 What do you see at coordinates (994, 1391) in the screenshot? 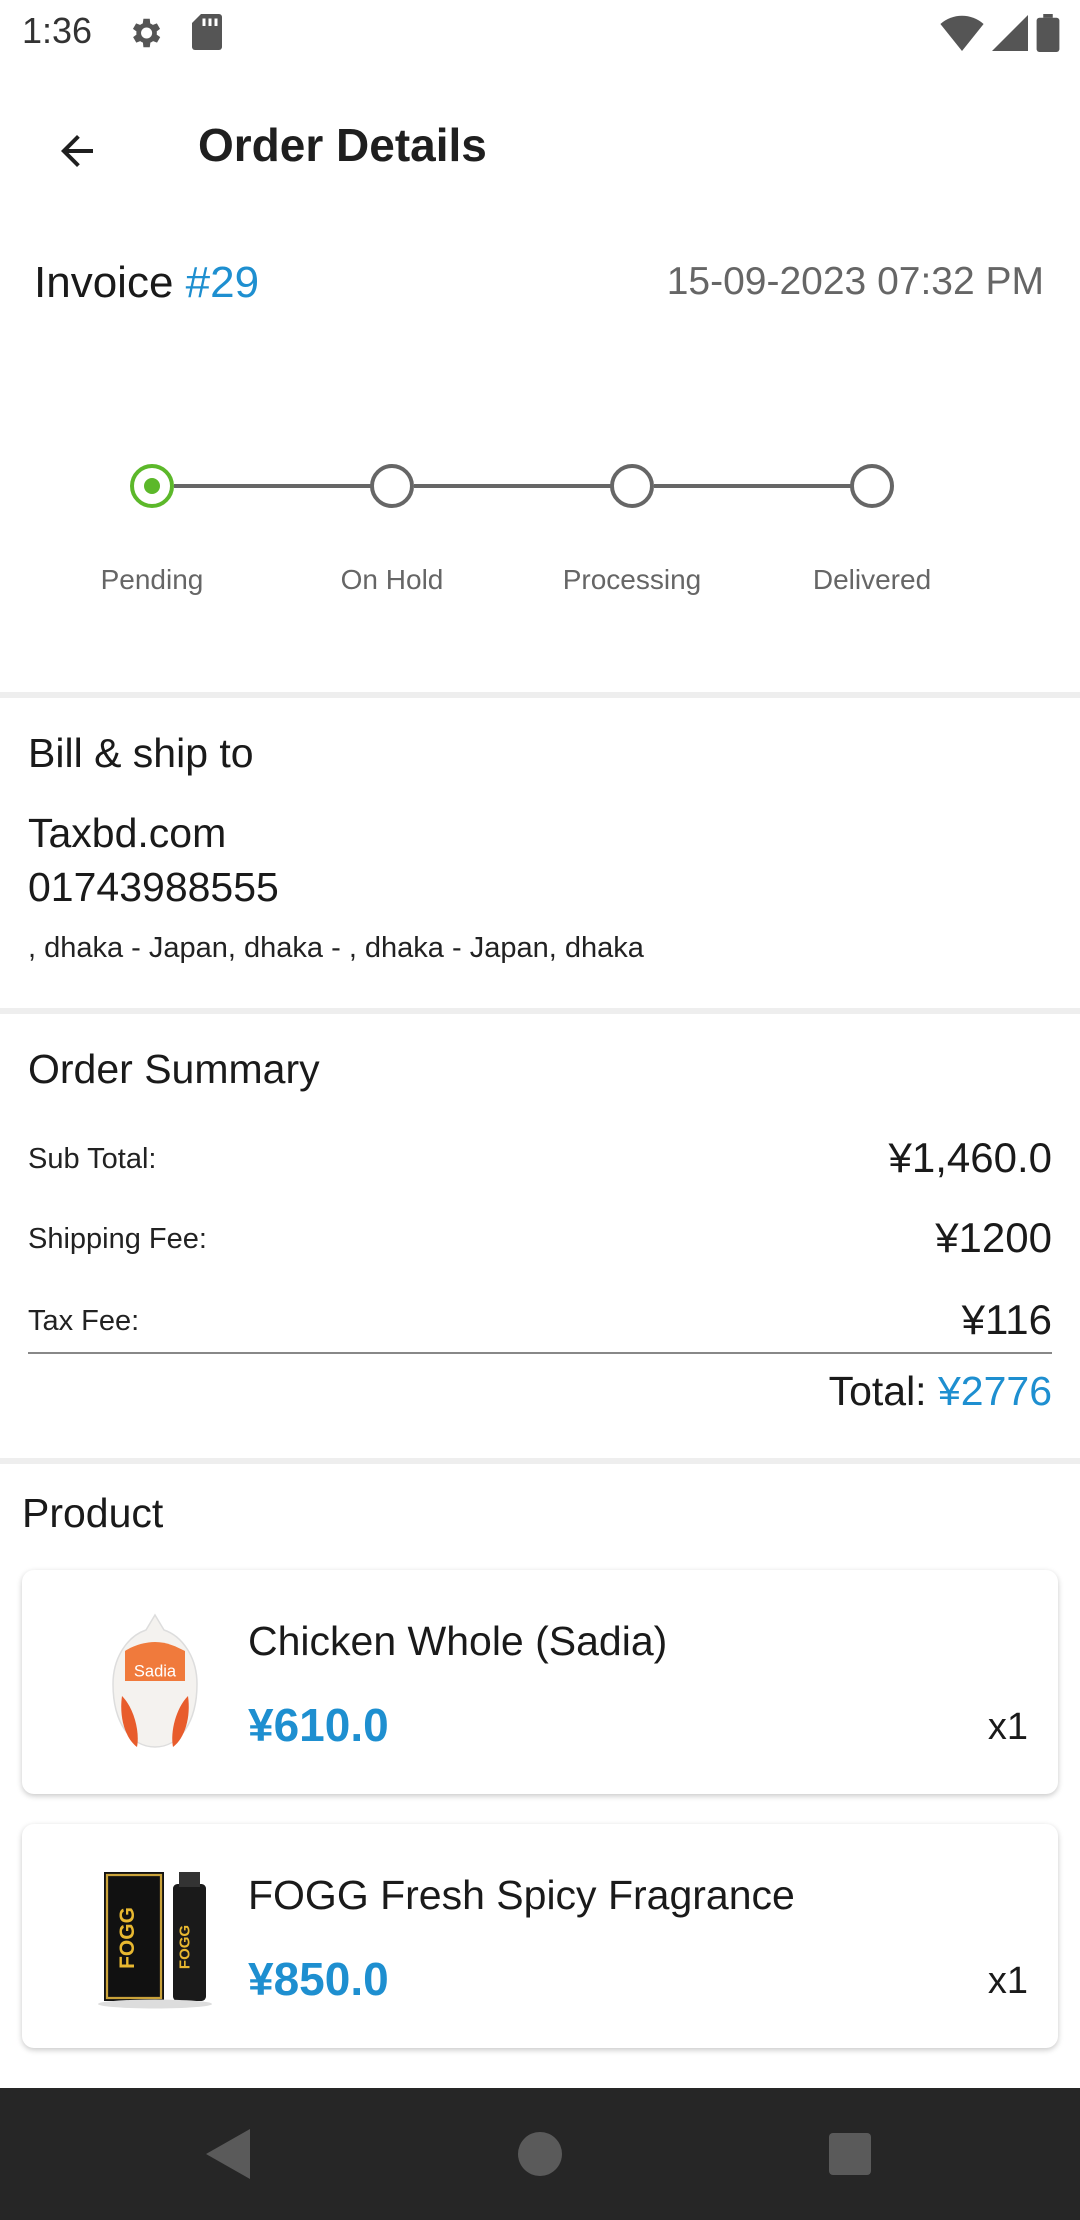
I see `total-value: ¥2776` at bounding box center [994, 1391].